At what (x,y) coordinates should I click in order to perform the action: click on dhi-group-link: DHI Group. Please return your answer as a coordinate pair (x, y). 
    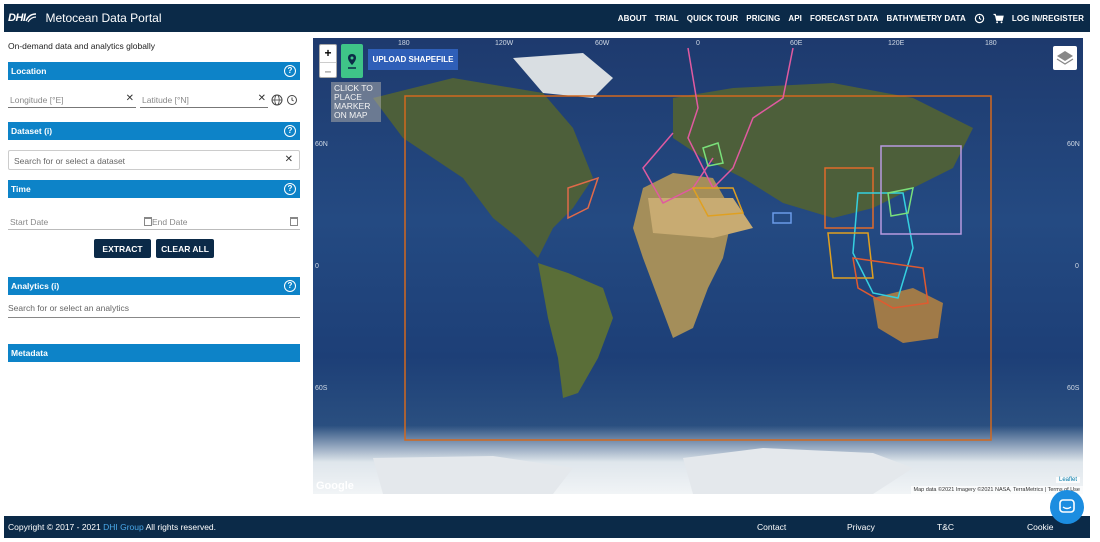
    Looking at the image, I should click on (123, 527).